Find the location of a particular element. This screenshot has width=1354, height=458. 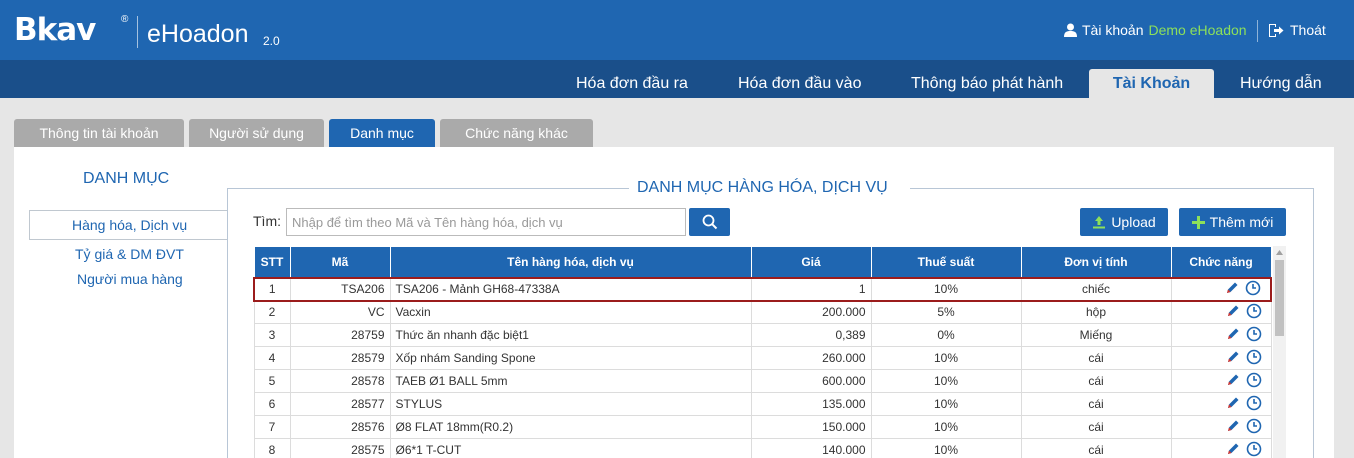

table-row: 5 28578 TAEB Ø1 BALL 5mm 600.000 10% cái is located at coordinates (762, 381).